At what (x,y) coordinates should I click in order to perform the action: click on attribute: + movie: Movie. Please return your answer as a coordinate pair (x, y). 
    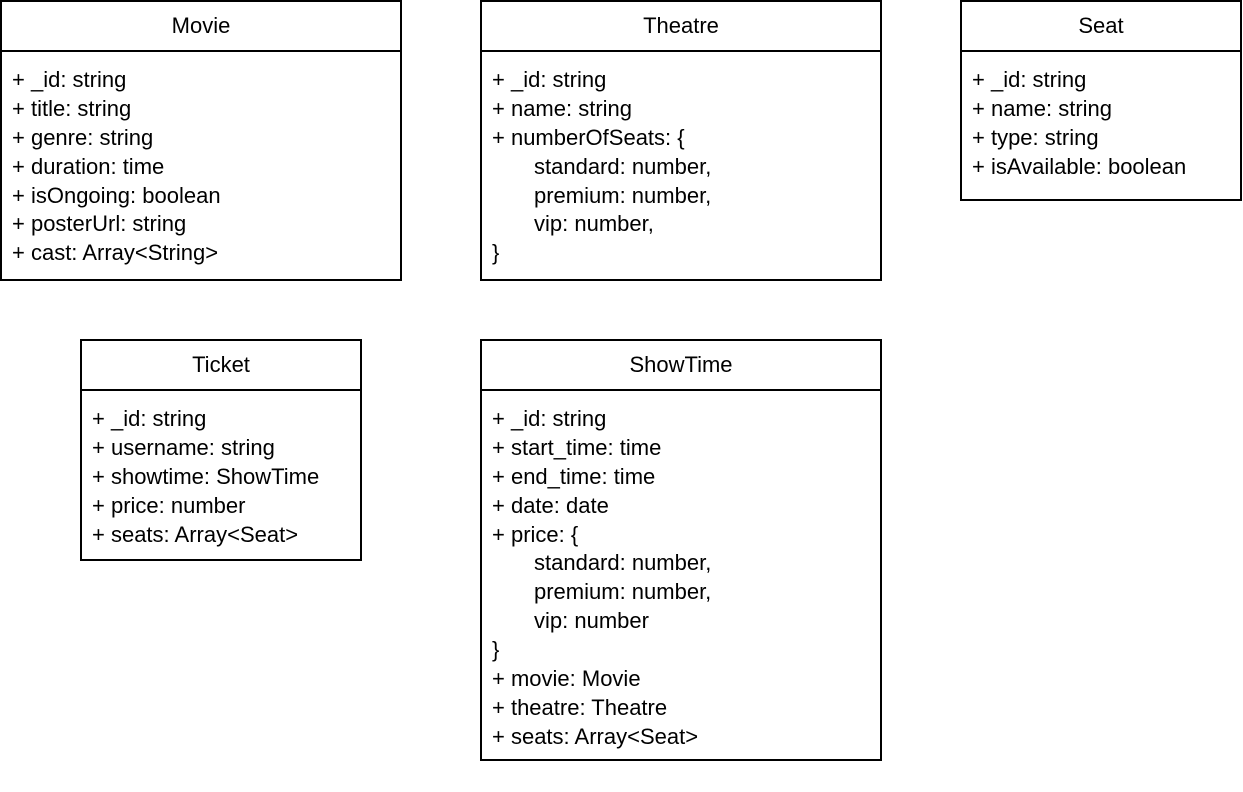
    Looking at the image, I should click on (566, 679).